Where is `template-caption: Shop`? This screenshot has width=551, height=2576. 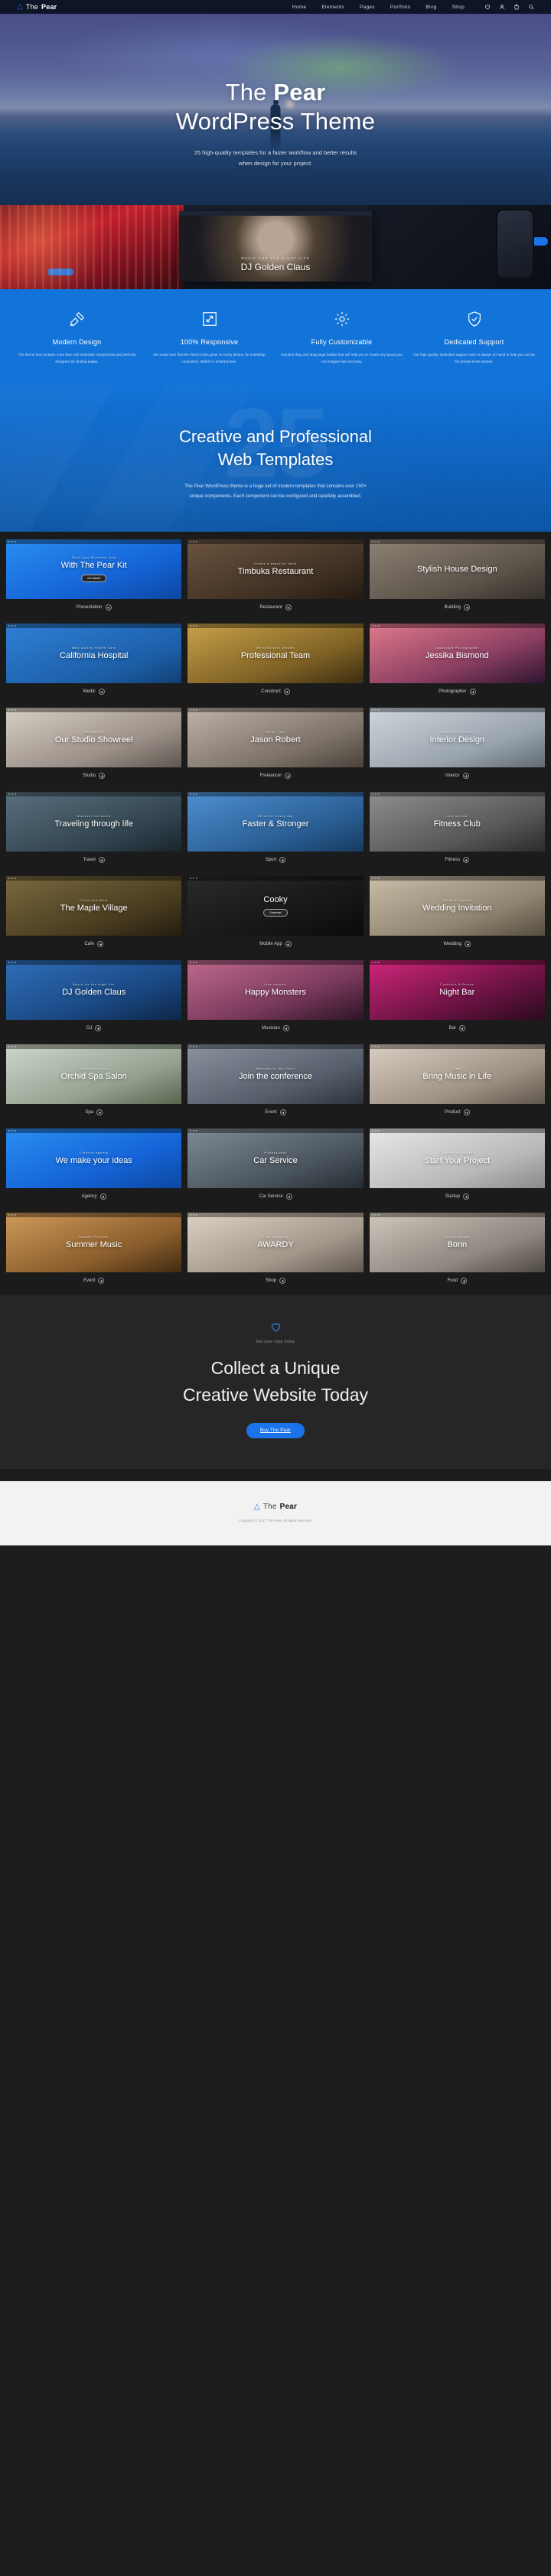
template-caption: Shop is located at coordinates (275, 1282).